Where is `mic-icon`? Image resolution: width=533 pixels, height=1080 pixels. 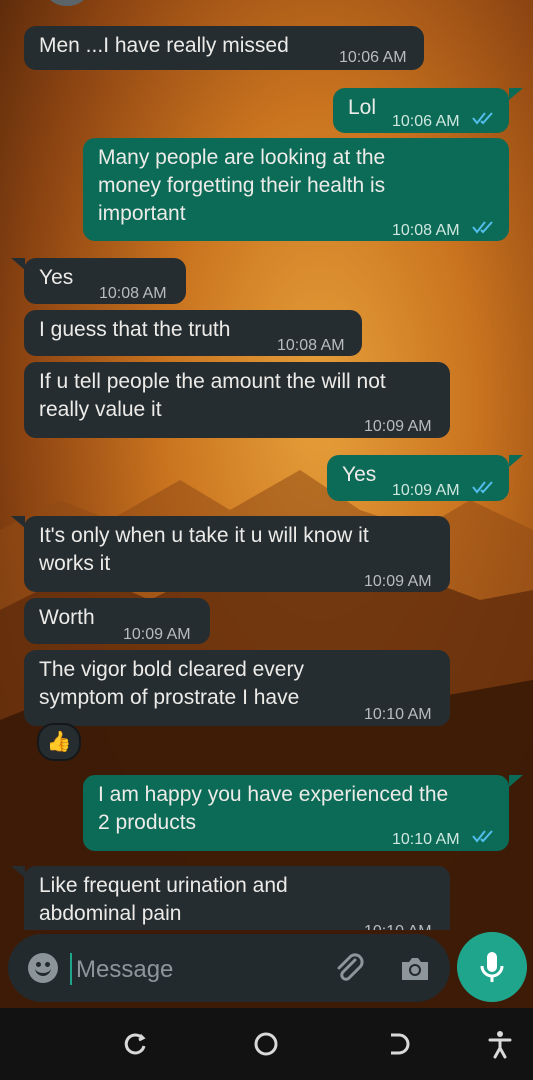 mic-icon is located at coordinates (492, 967).